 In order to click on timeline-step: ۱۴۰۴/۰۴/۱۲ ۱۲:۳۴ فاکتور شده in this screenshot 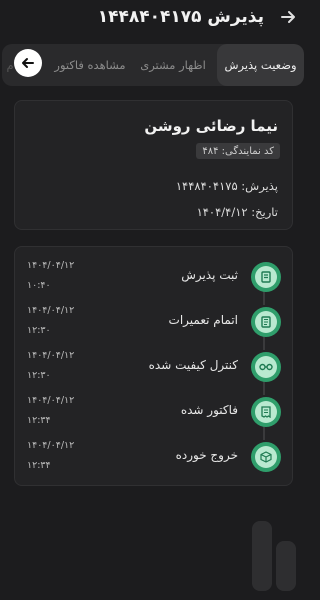, I will do `click(154, 414)`.